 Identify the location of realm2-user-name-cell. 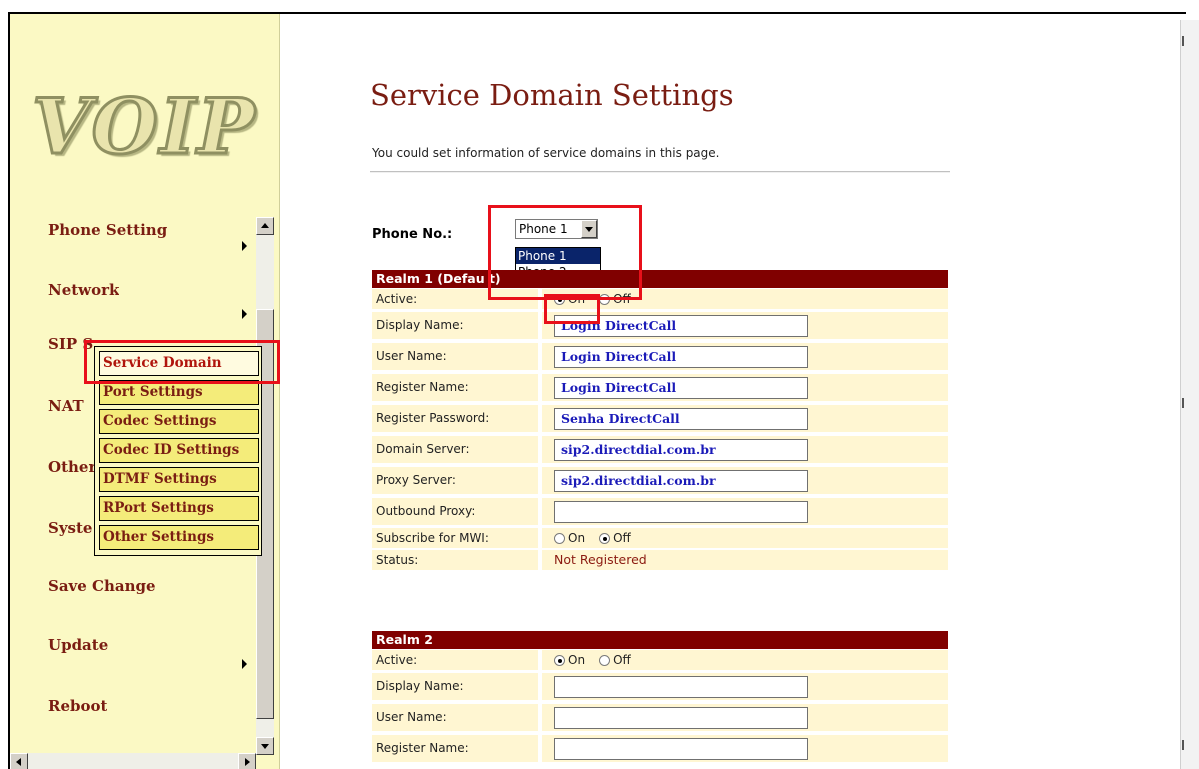
(745, 717).